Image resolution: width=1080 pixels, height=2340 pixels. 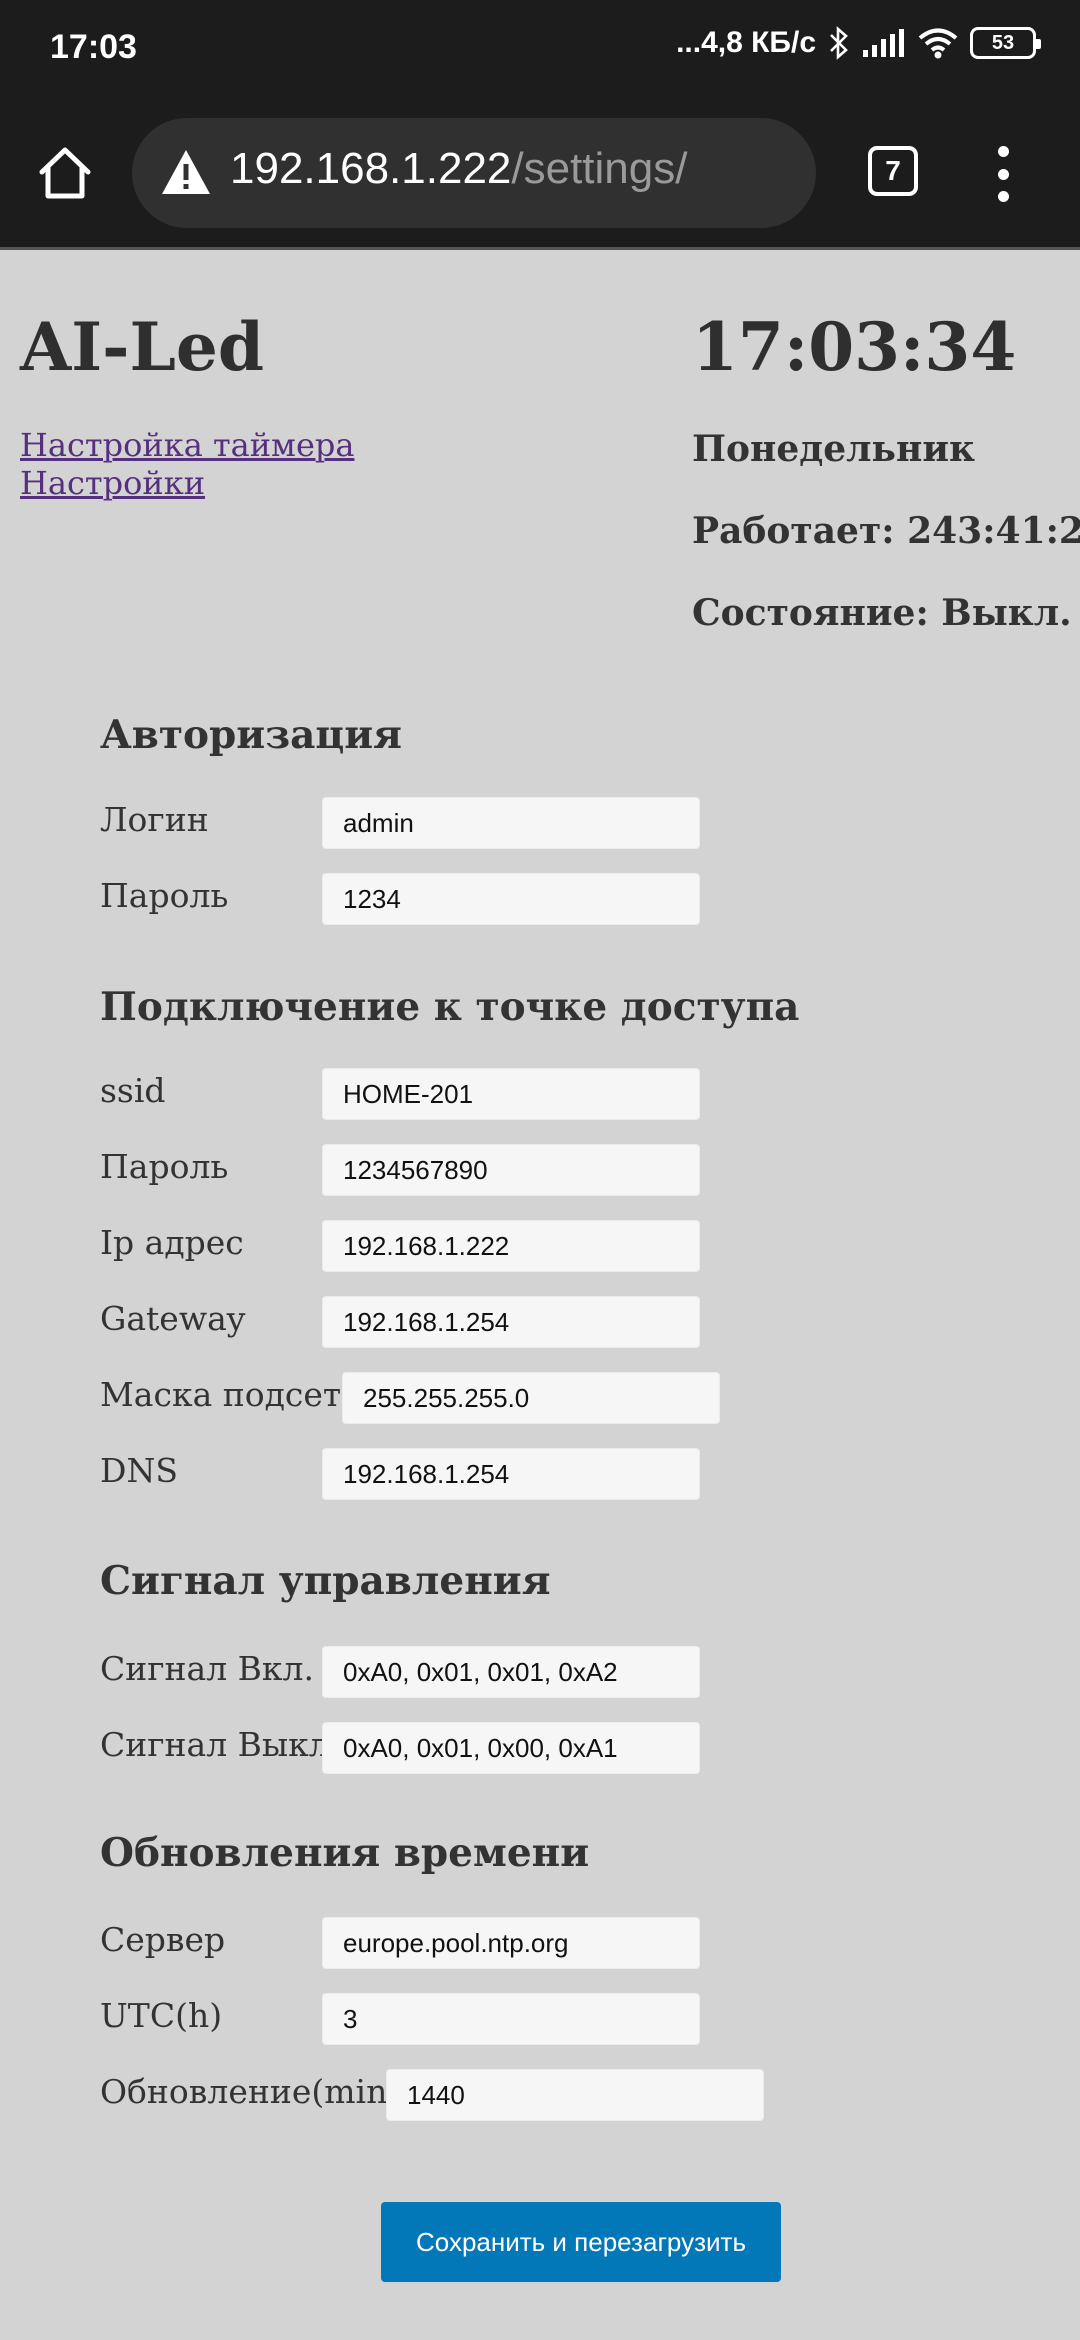 I want to click on dns-label: DNS, so click(x=139, y=1470).